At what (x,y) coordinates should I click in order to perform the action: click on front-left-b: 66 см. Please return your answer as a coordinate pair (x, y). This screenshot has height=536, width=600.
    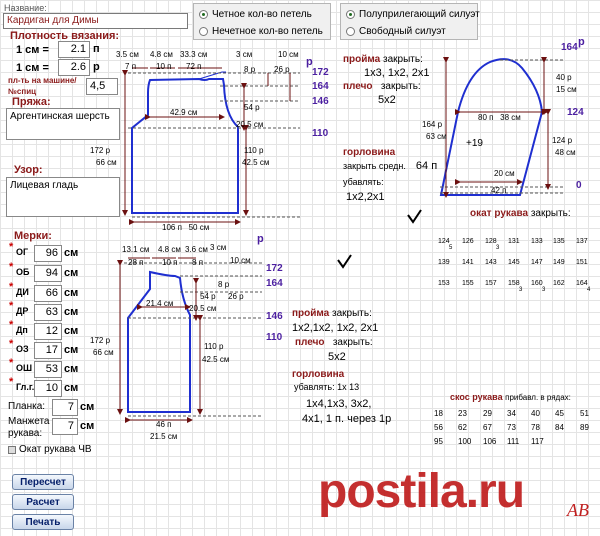
    Looking at the image, I should click on (103, 352).